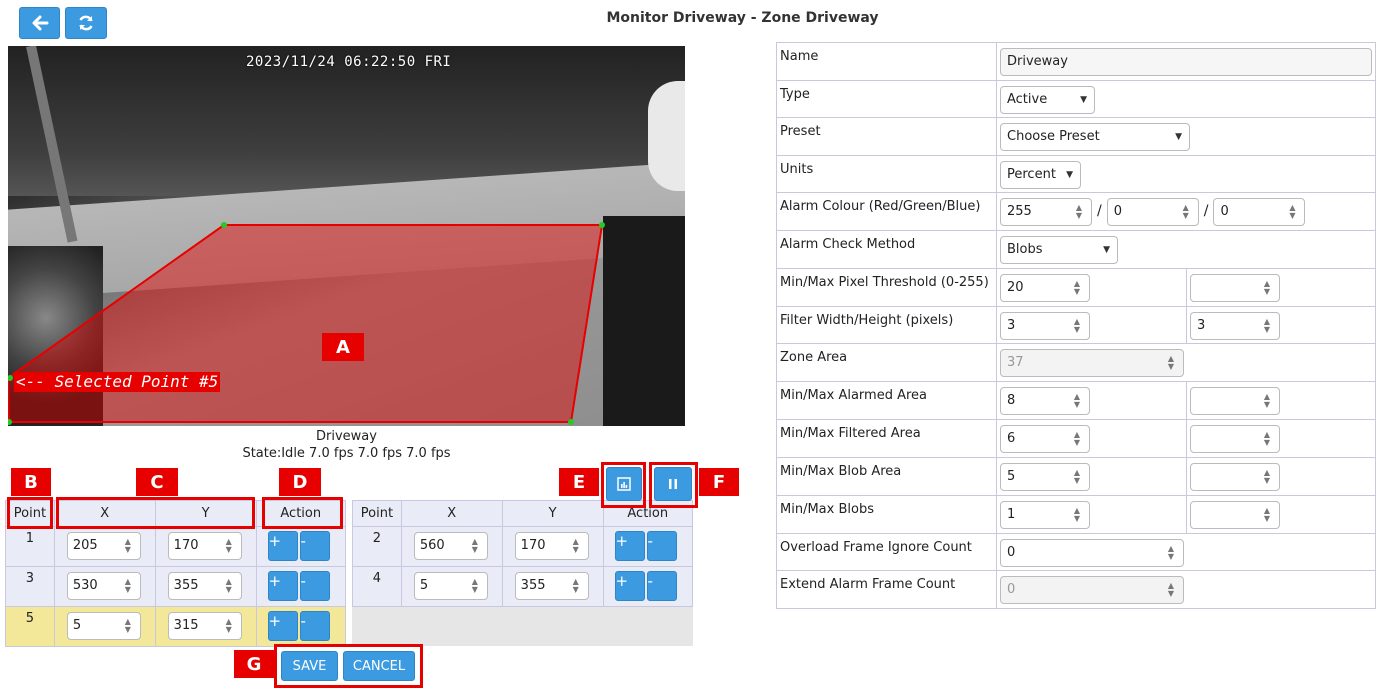 This screenshot has width=1385, height=697. I want to click on extend-input: 0 ▲ ▼, so click(1092, 590).